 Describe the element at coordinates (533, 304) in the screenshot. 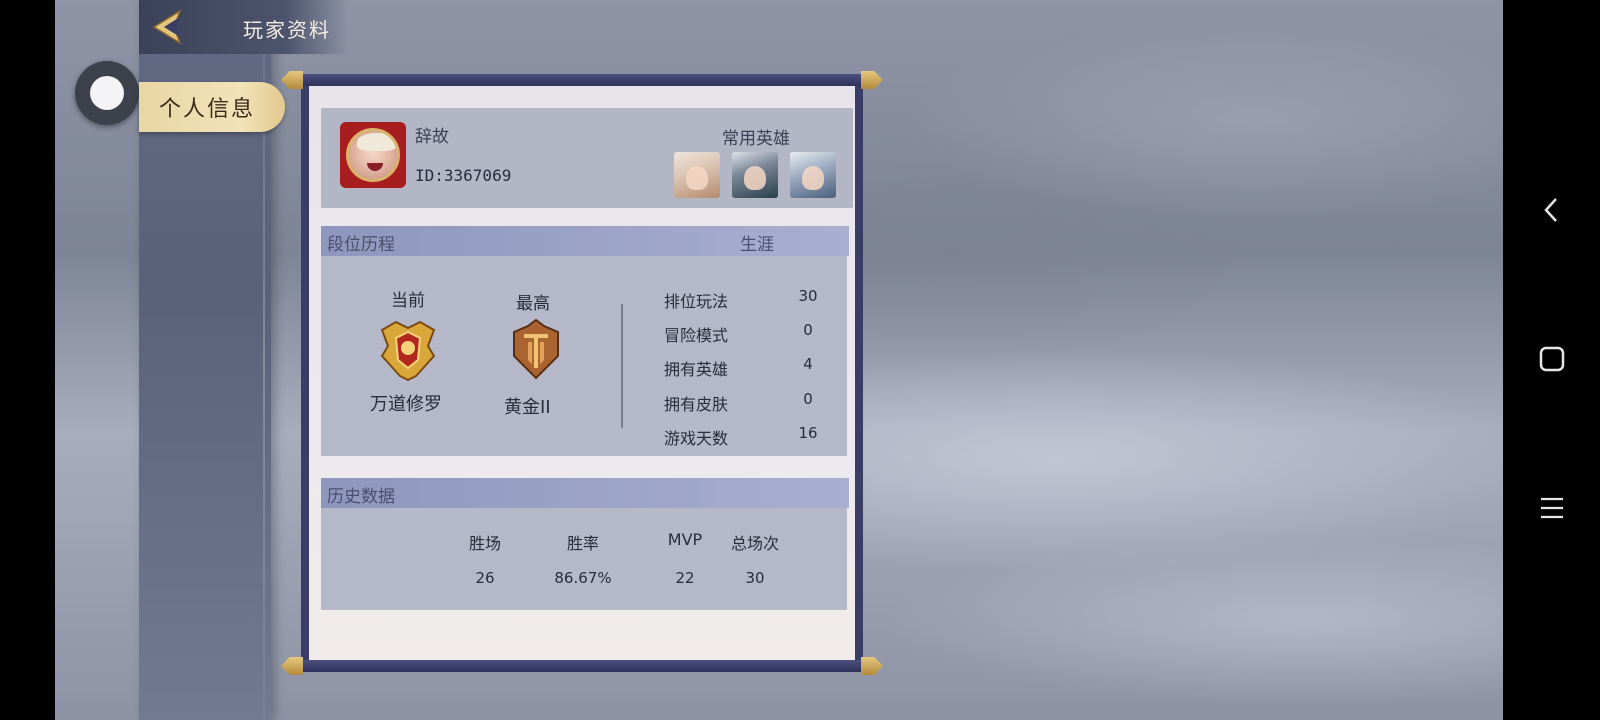

I see `highest-rank-label: 最高` at that location.